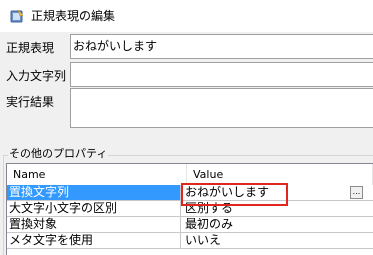 The image size is (373, 255). What do you see at coordinates (186, 16) in the screenshot?
I see `title-bar: 正規表現の編集` at bounding box center [186, 16].